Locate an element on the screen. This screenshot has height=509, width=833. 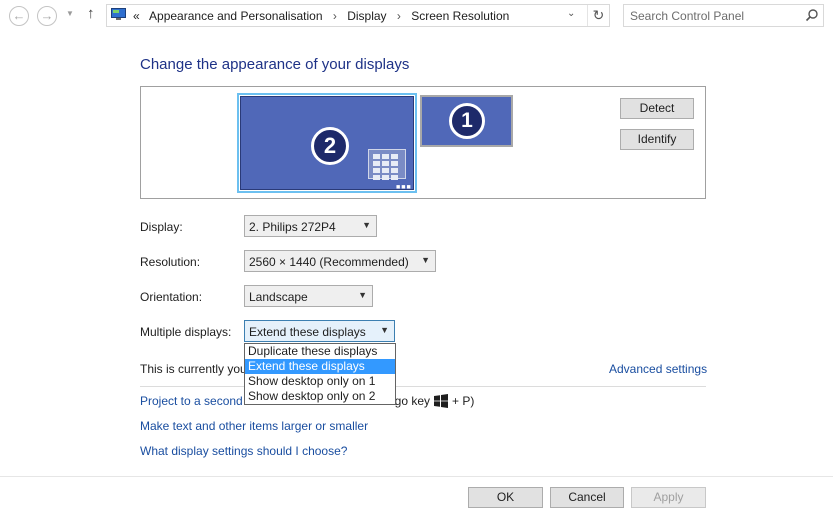
shortcut-text-after: + P) is located at coordinates (463, 401).